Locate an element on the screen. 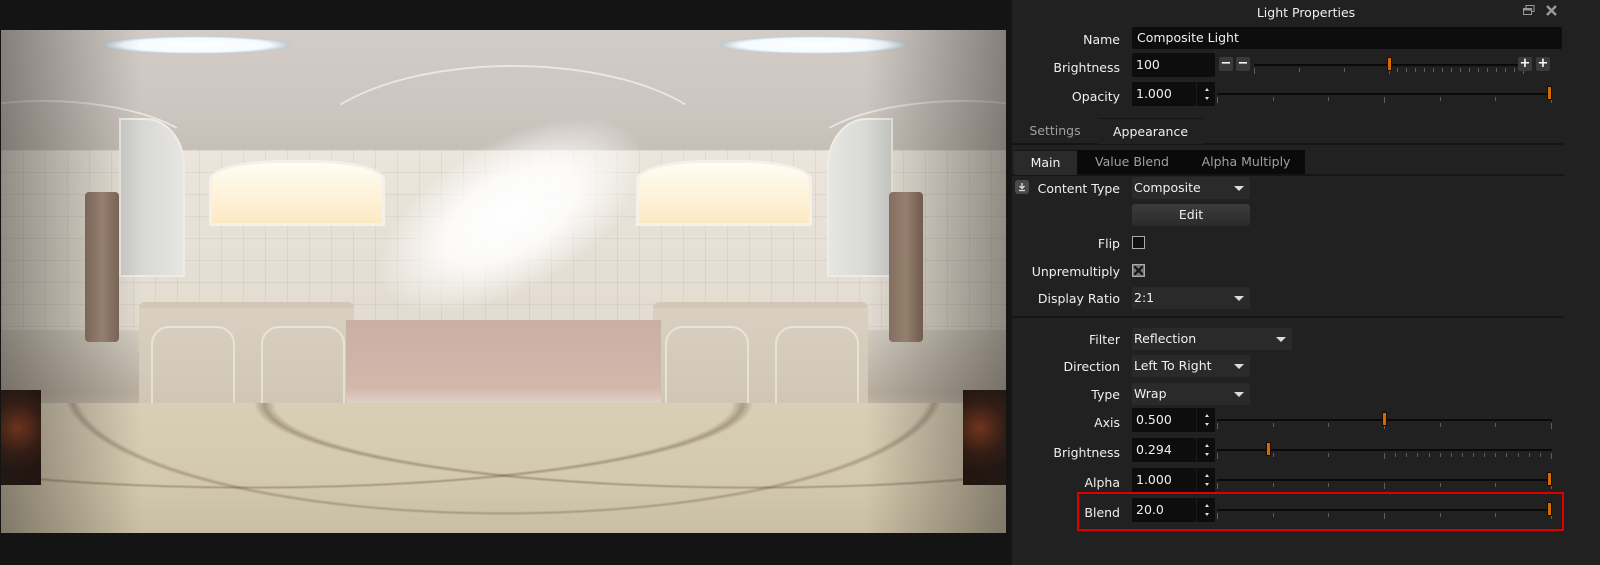  panel-title-bar: Light Properties is located at coordinates (1306, 13).